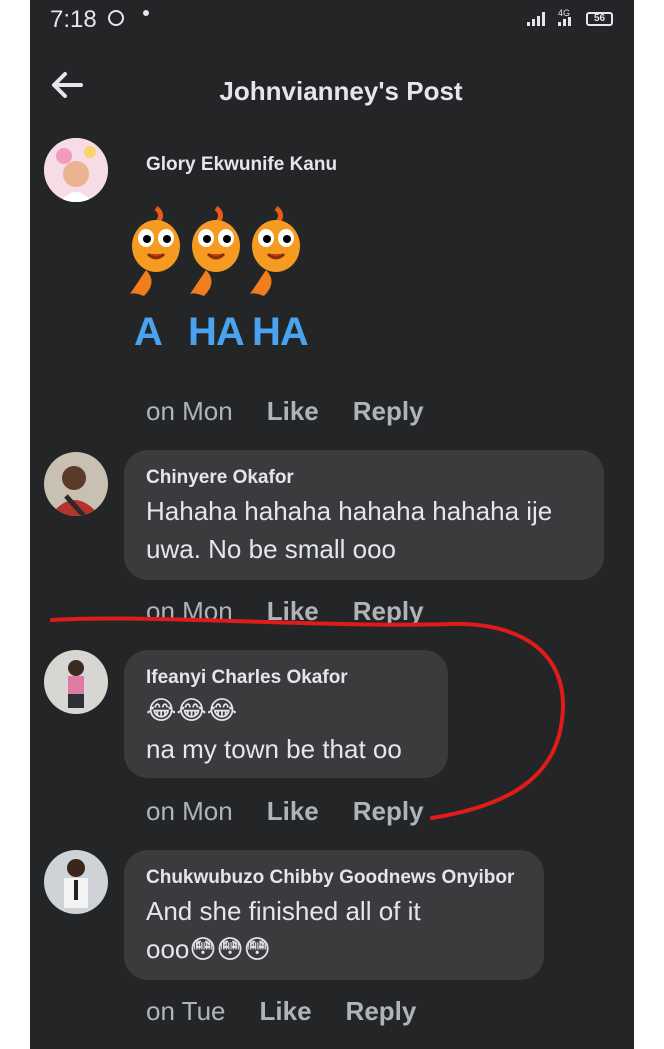 The image size is (664, 1049). What do you see at coordinates (186, 1011) in the screenshot?
I see `comment-time: on Tue` at bounding box center [186, 1011].